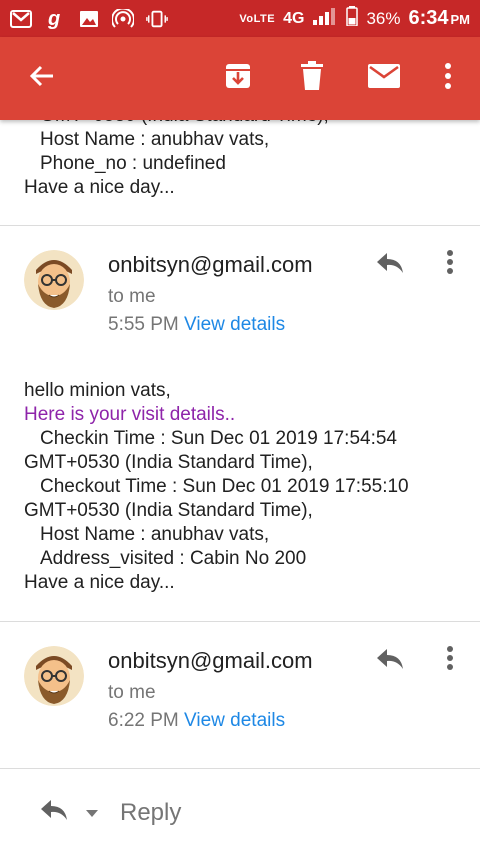 This screenshot has width=480, height=854. I want to click on image-icon, so click(89, 19).